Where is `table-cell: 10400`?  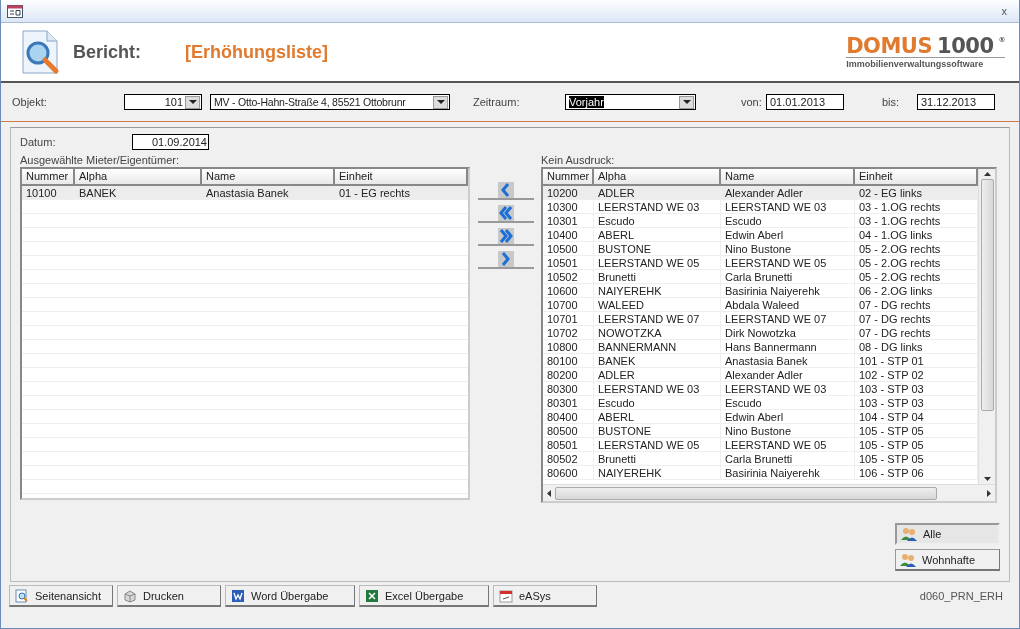 table-cell: 10400 is located at coordinates (568, 235).